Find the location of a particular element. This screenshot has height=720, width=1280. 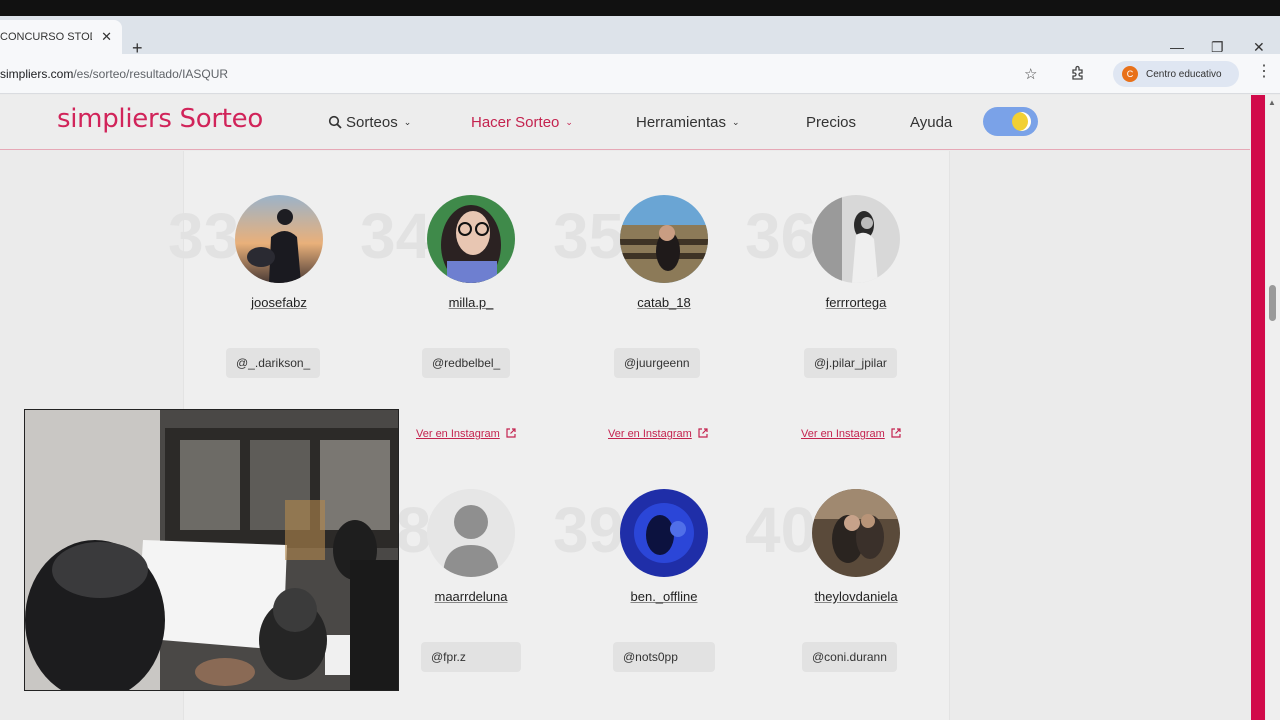

minimize-icon: — is located at coordinates (1177, 47).